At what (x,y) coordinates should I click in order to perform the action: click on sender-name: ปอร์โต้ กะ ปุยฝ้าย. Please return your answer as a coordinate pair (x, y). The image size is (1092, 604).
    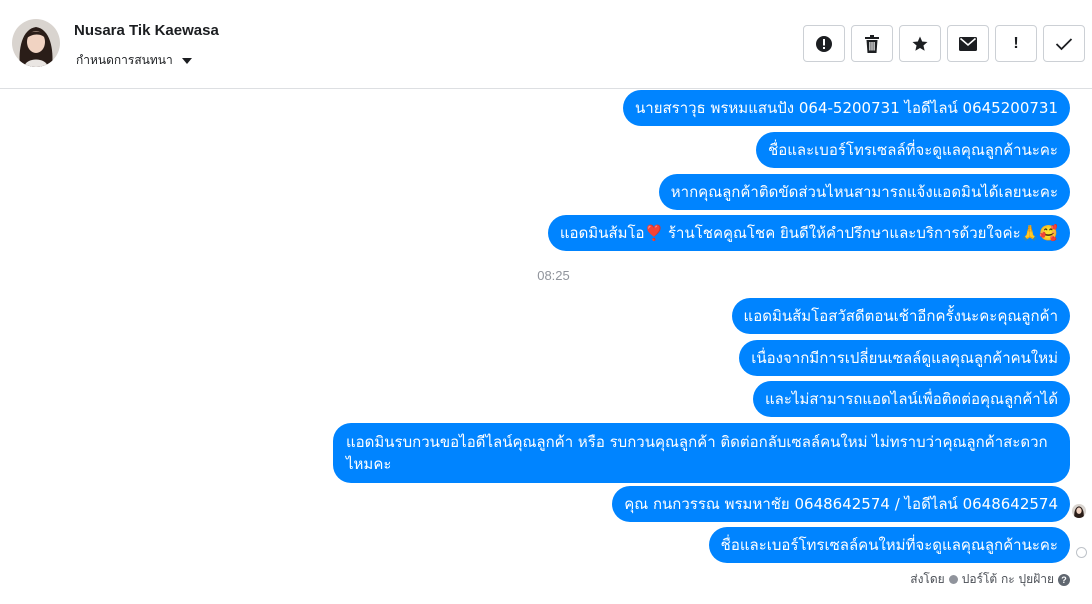
    Looking at the image, I should click on (1008, 579).